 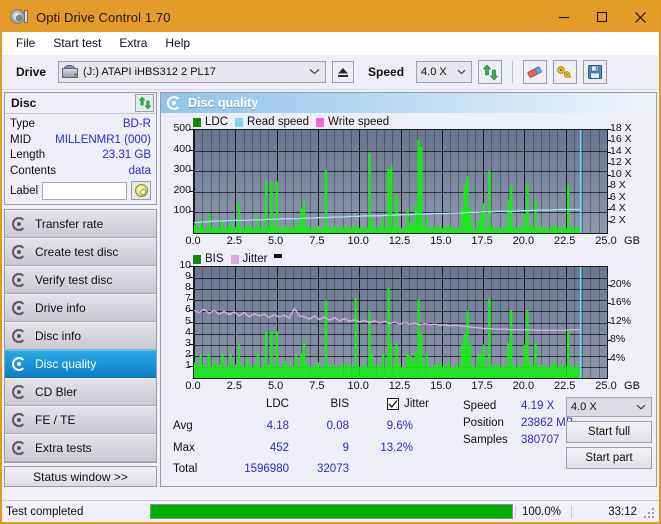 I want to click on sidebar-item-extra-tests: Extra tests, so click(x=80, y=448).